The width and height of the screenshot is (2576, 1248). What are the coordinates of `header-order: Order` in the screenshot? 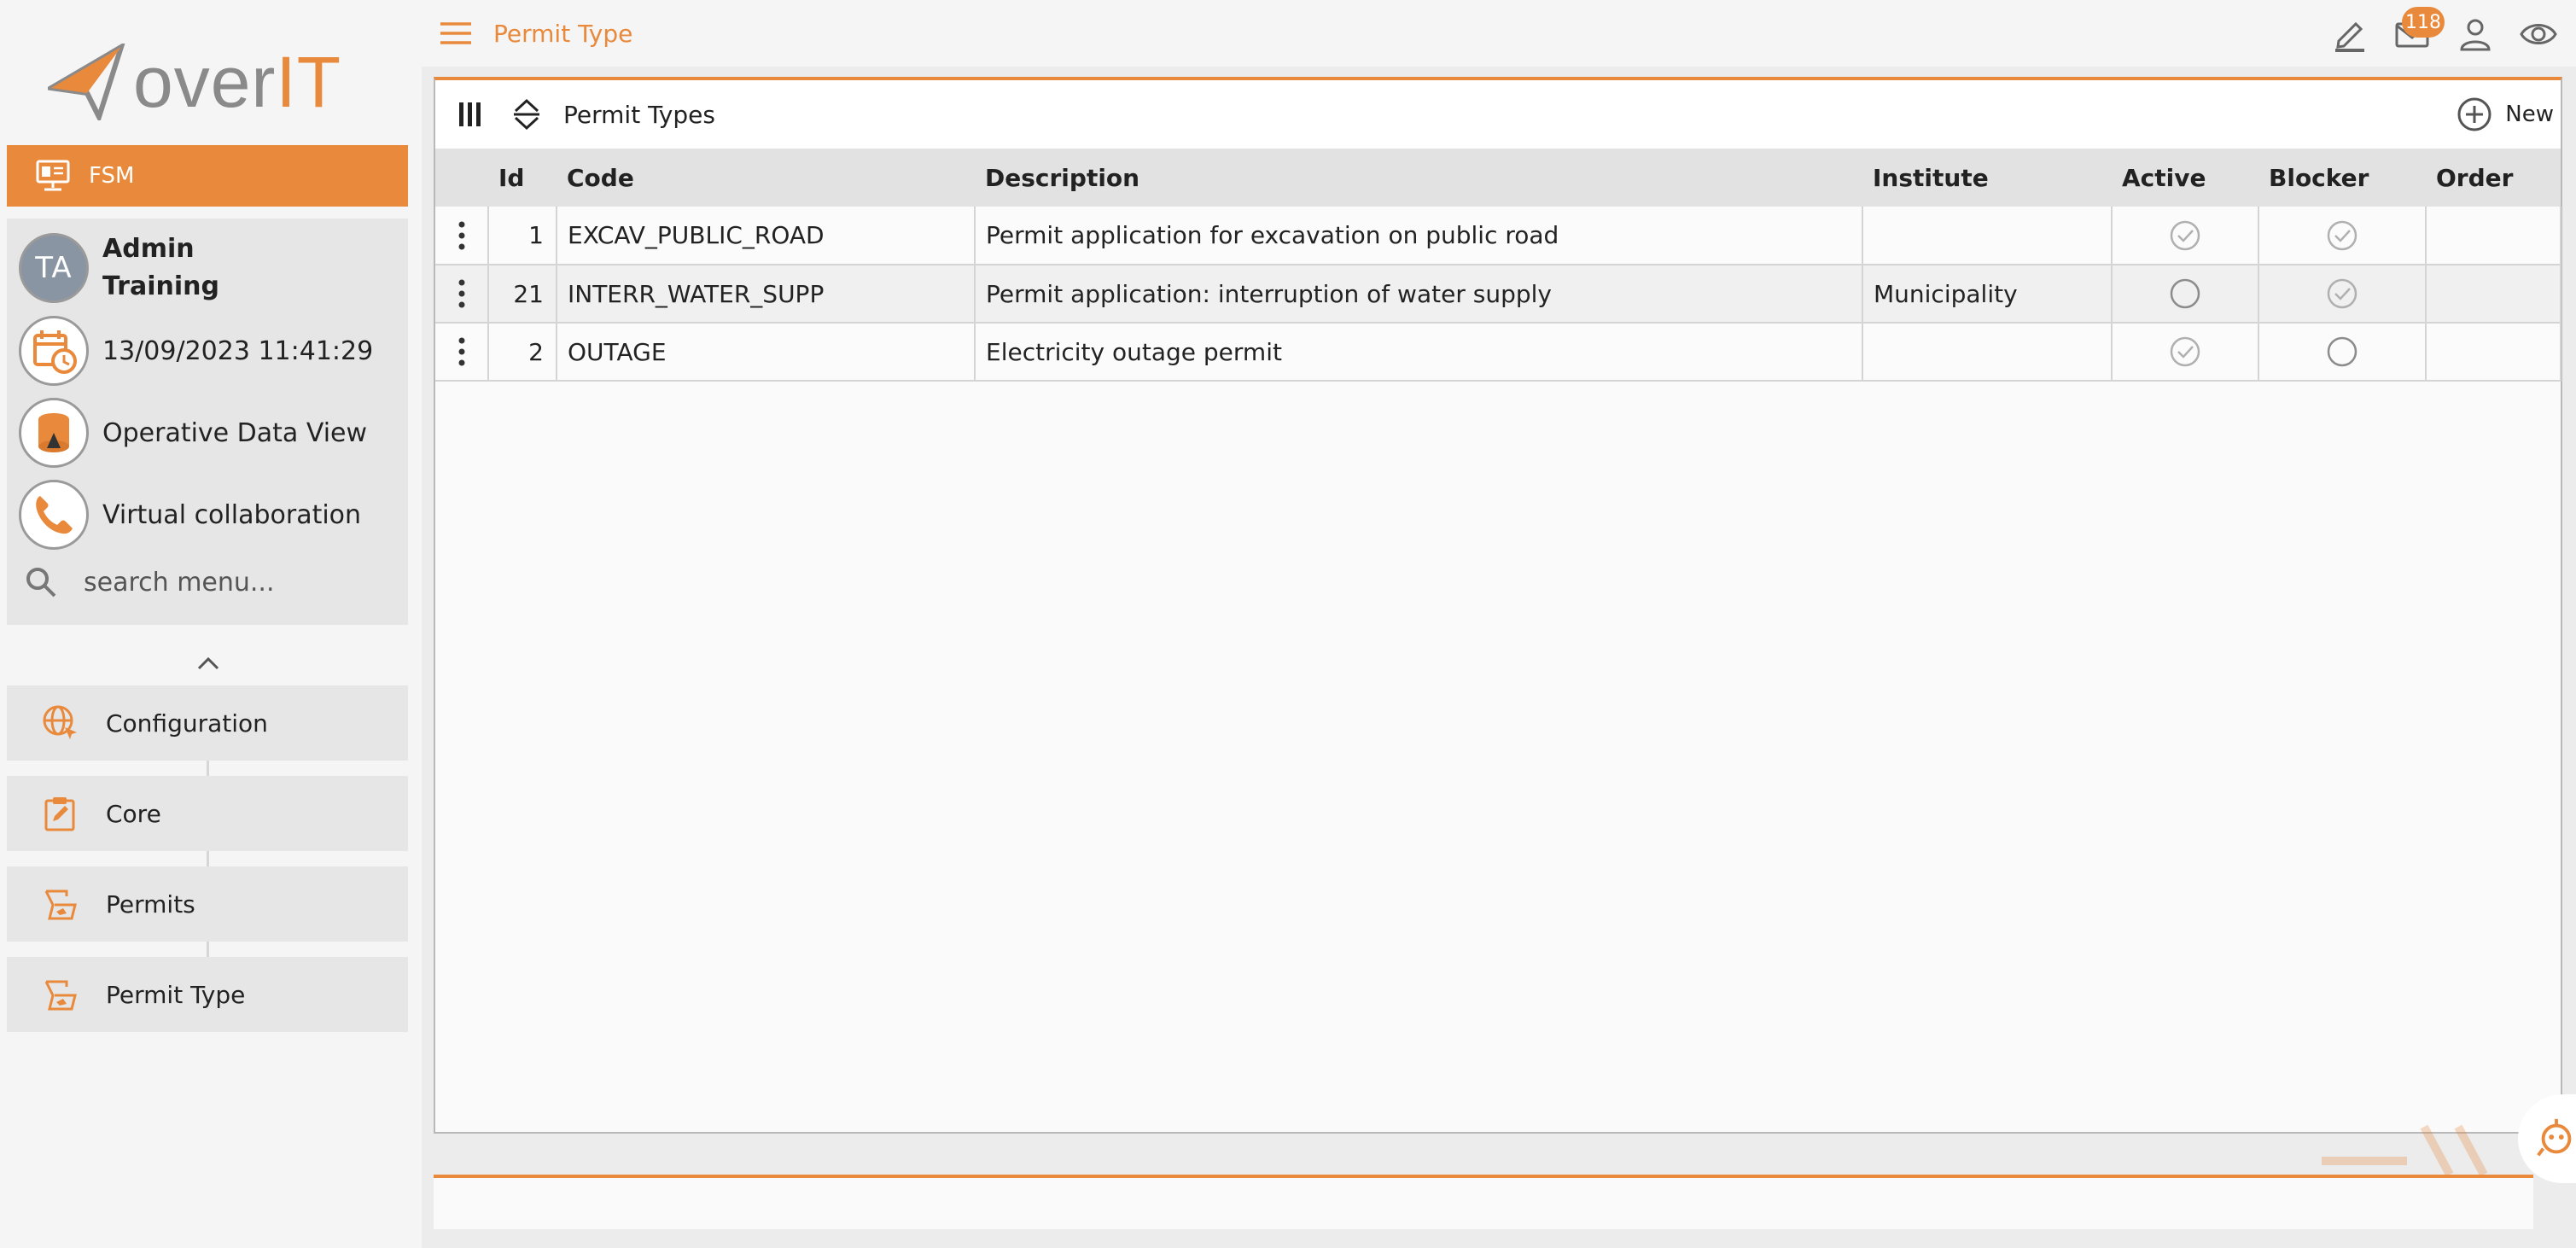 It's located at (2493, 178).